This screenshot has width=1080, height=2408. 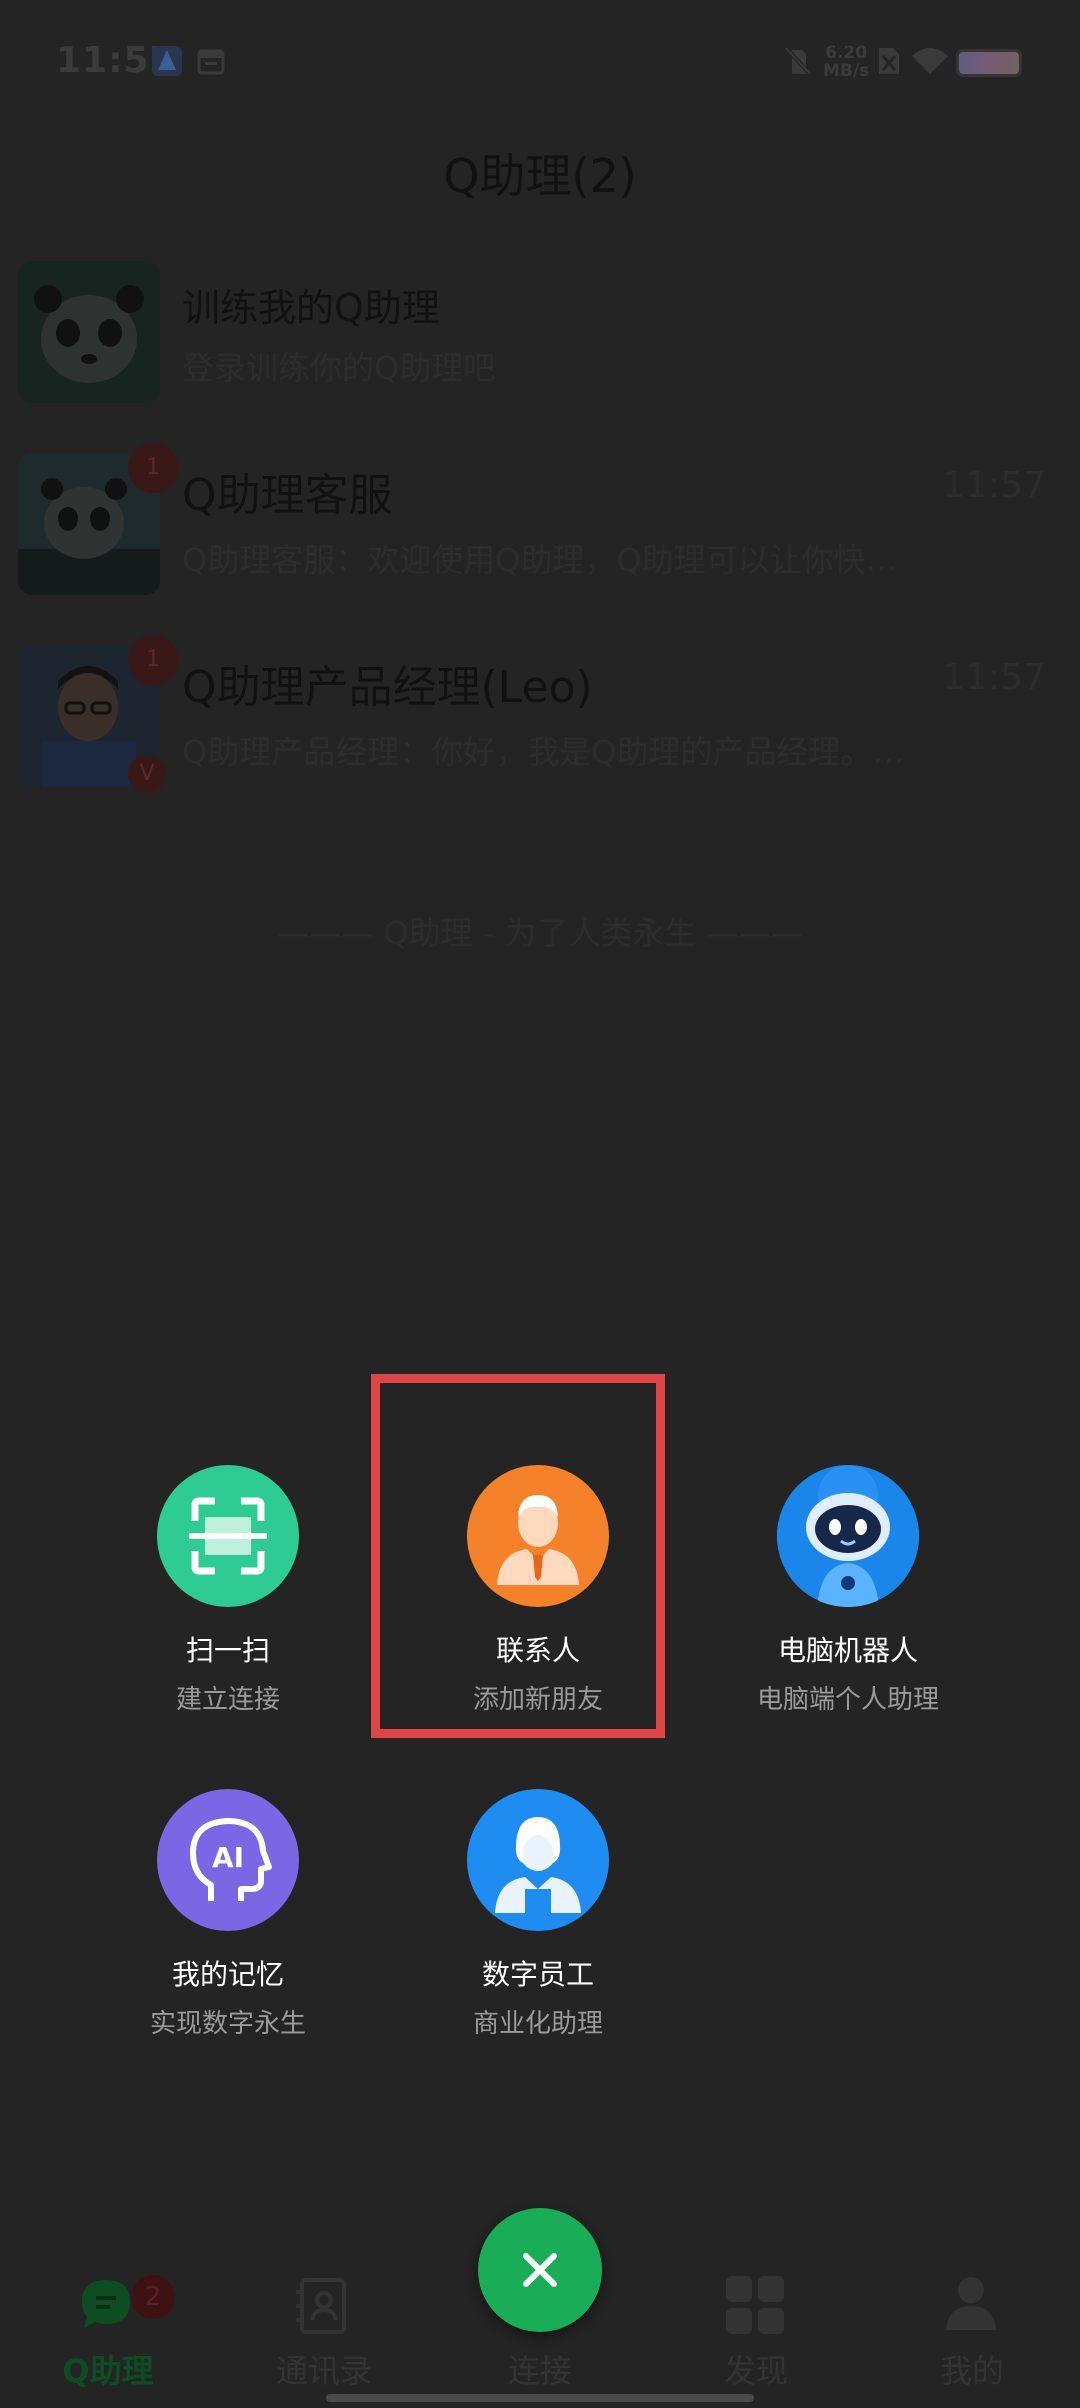 I want to click on nav-label: 发现, so click(x=755, y=2371).